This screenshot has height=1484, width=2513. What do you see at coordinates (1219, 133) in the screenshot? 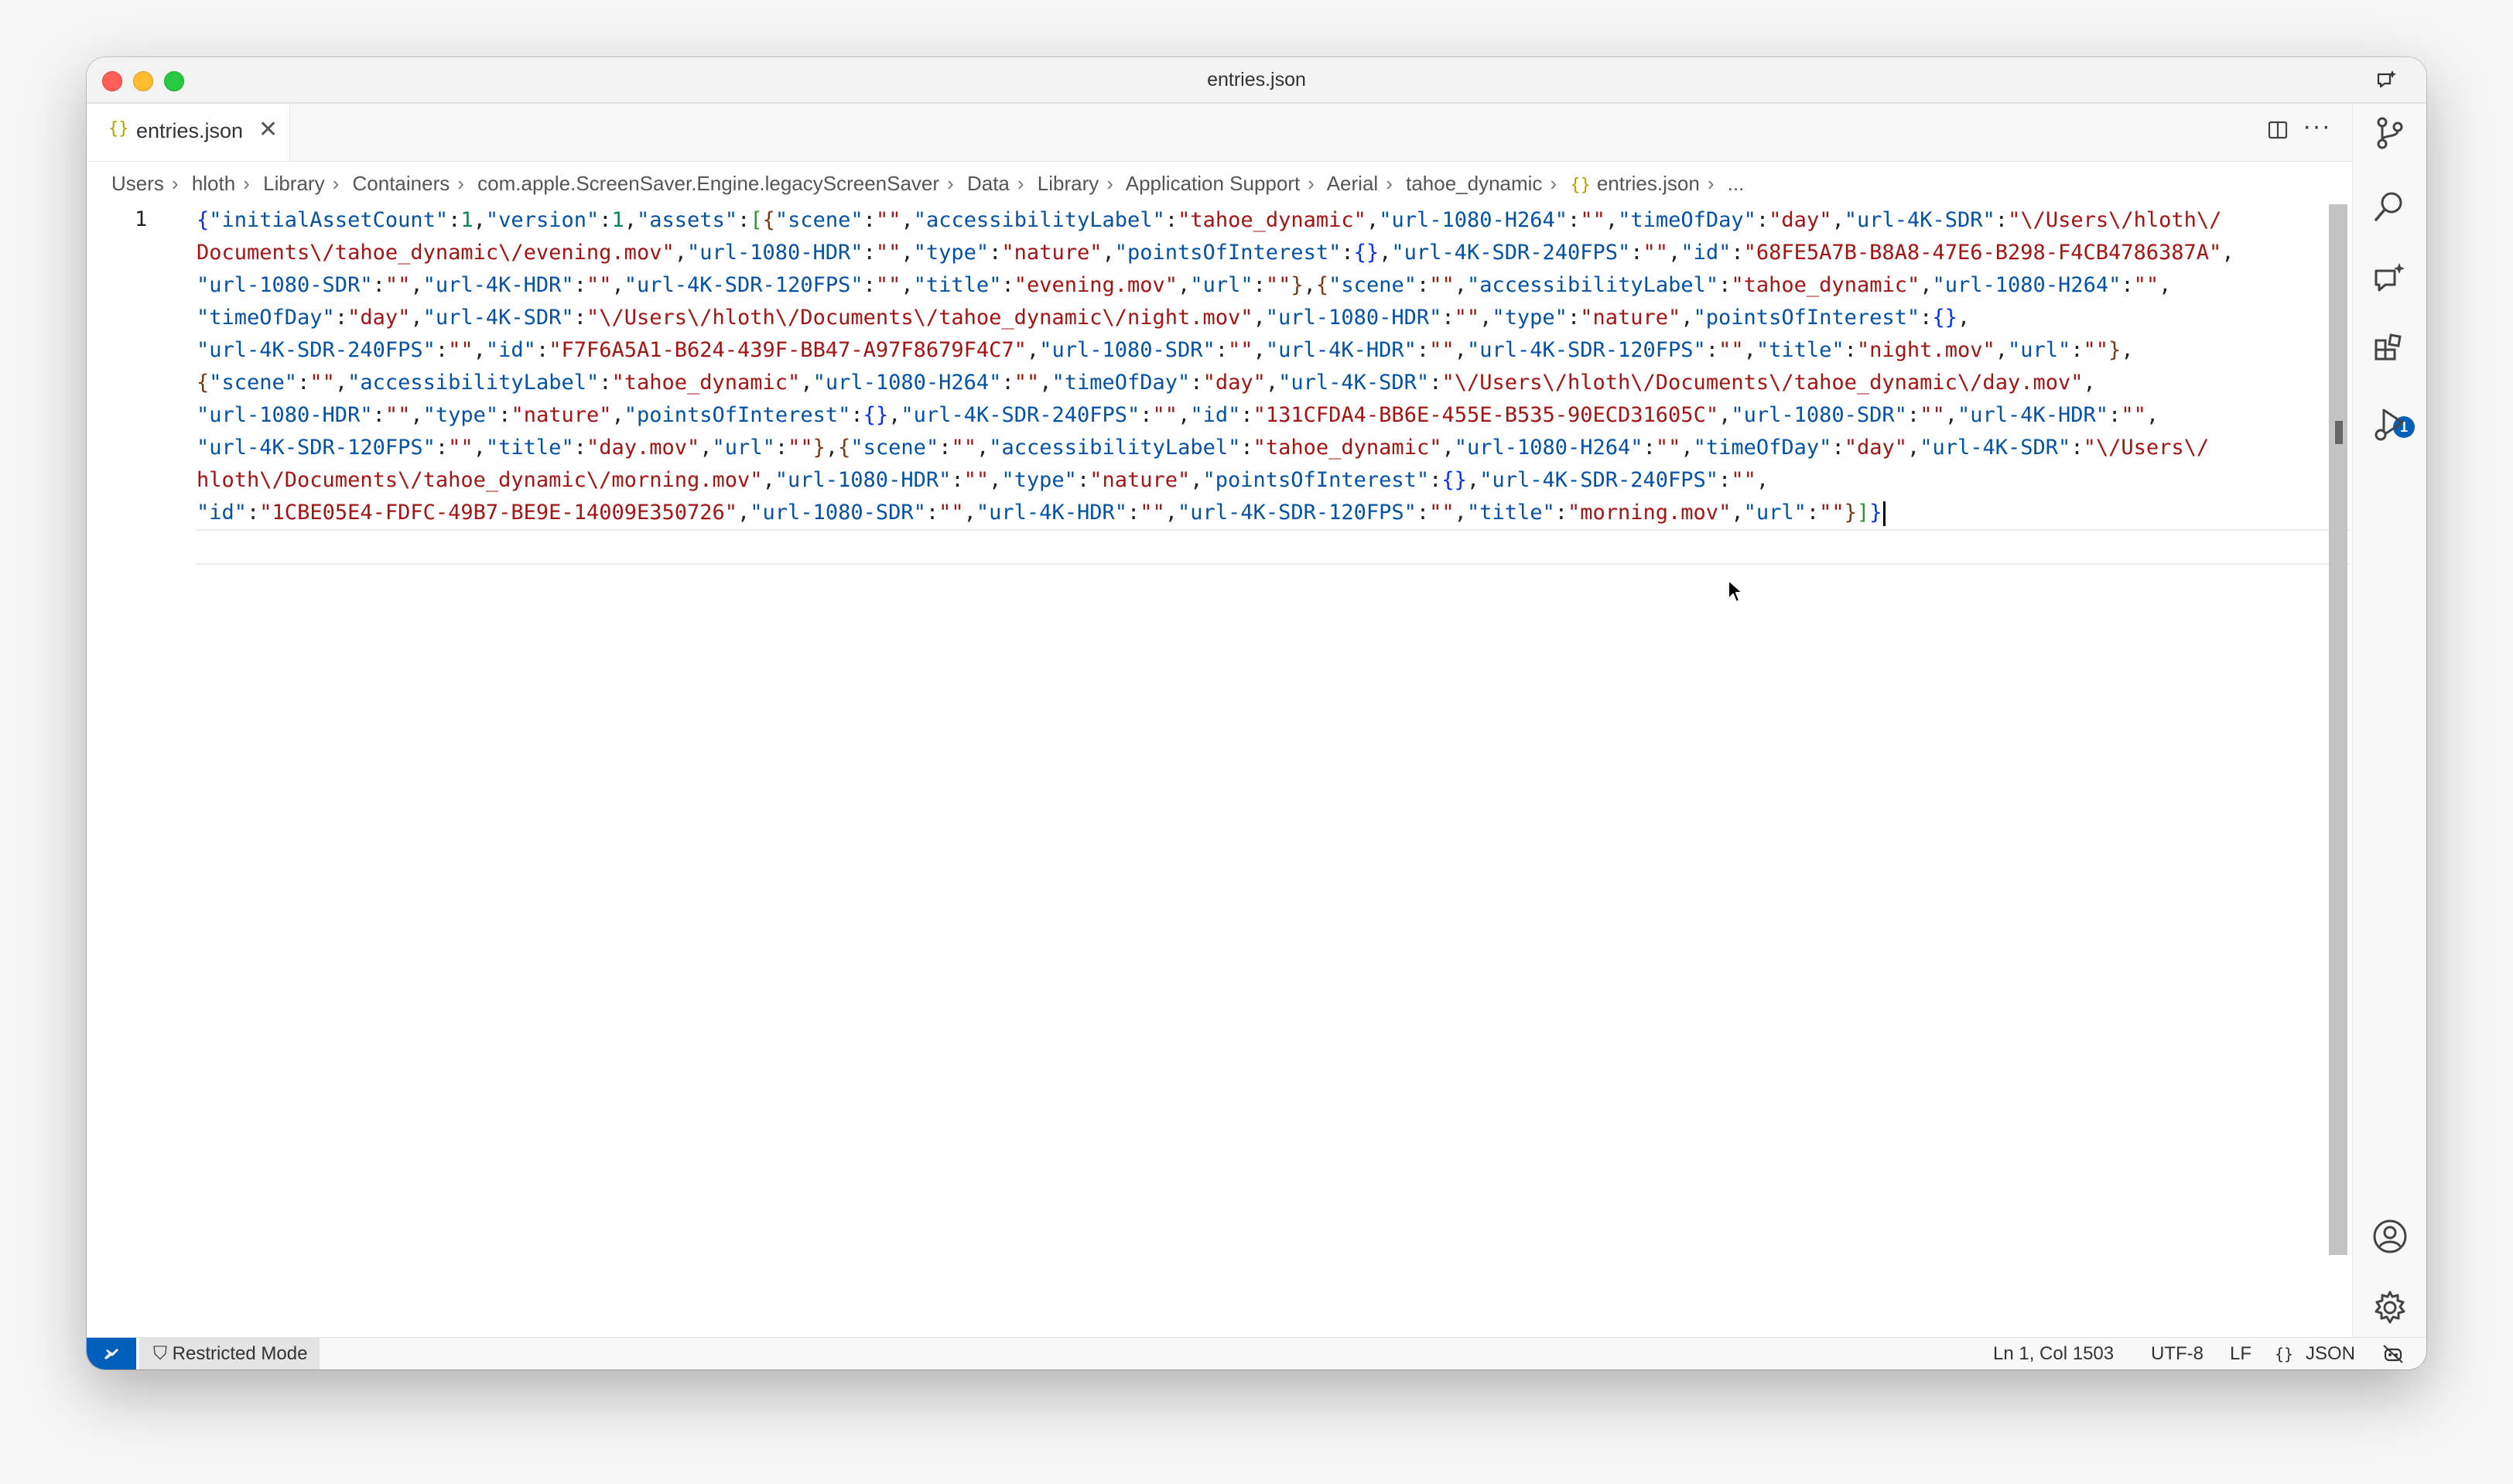
I see `tab-bar: {} entries.json ✕ ···` at bounding box center [1219, 133].